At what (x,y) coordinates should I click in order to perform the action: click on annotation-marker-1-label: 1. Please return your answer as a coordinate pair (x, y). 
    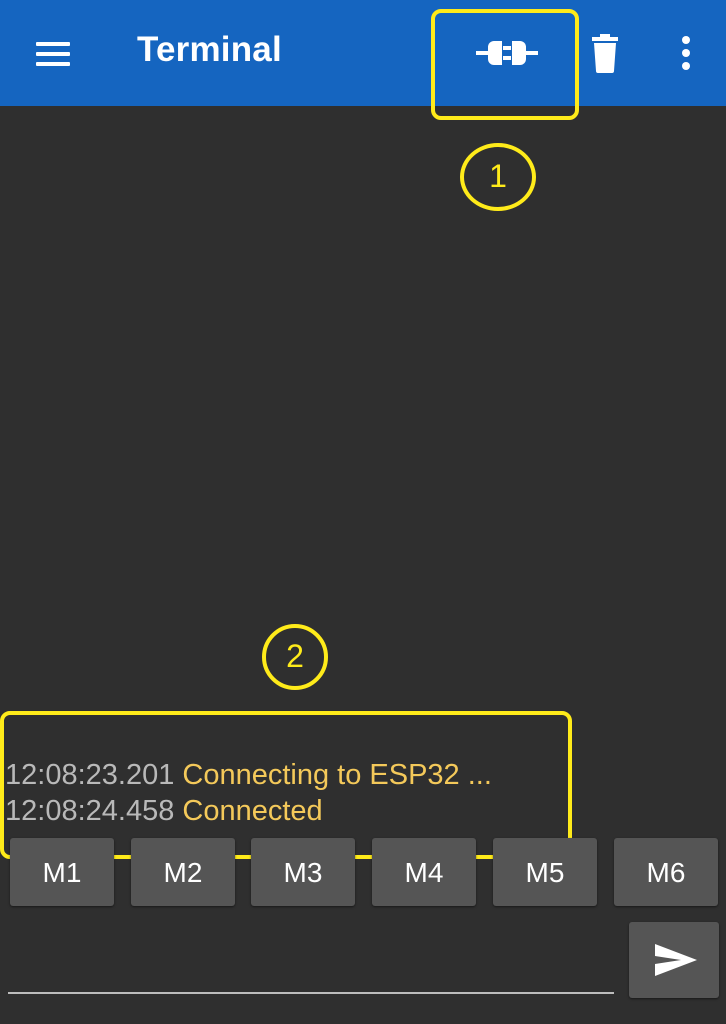
    Looking at the image, I should click on (498, 176).